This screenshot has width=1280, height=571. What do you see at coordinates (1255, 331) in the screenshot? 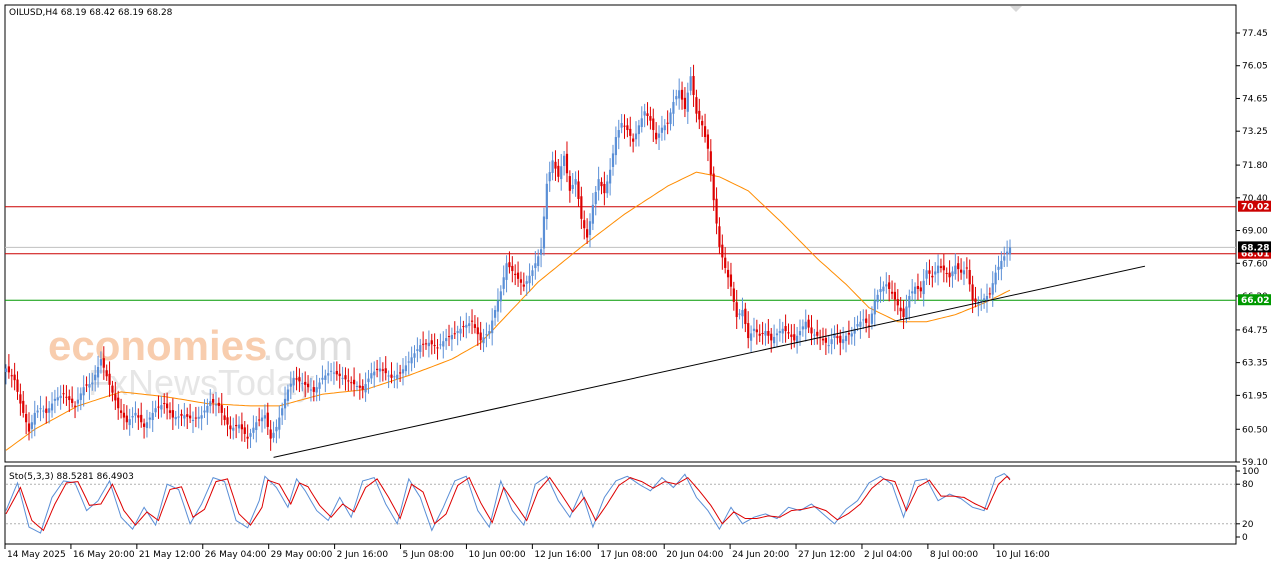
I see `price-tick-label: 64.75` at bounding box center [1255, 331].